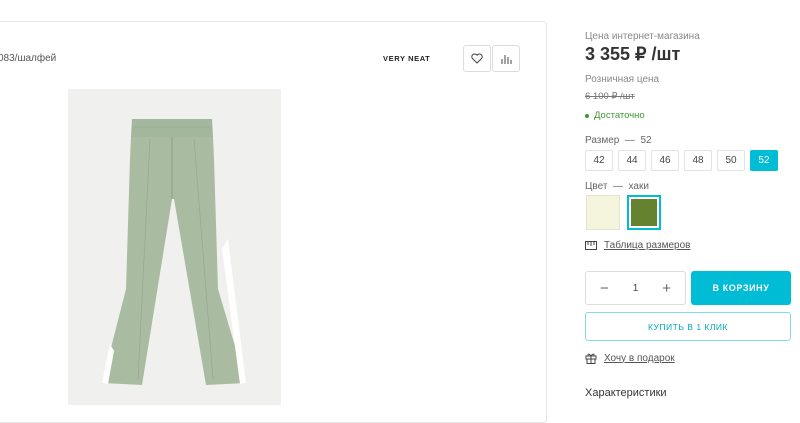 This screenshot has width=800, height=423. Describe the element at coordinates (688, 326) in the screenshot. I see `buy-one-click-button: КУПИТЬ В 1 КЛИК` at that location.